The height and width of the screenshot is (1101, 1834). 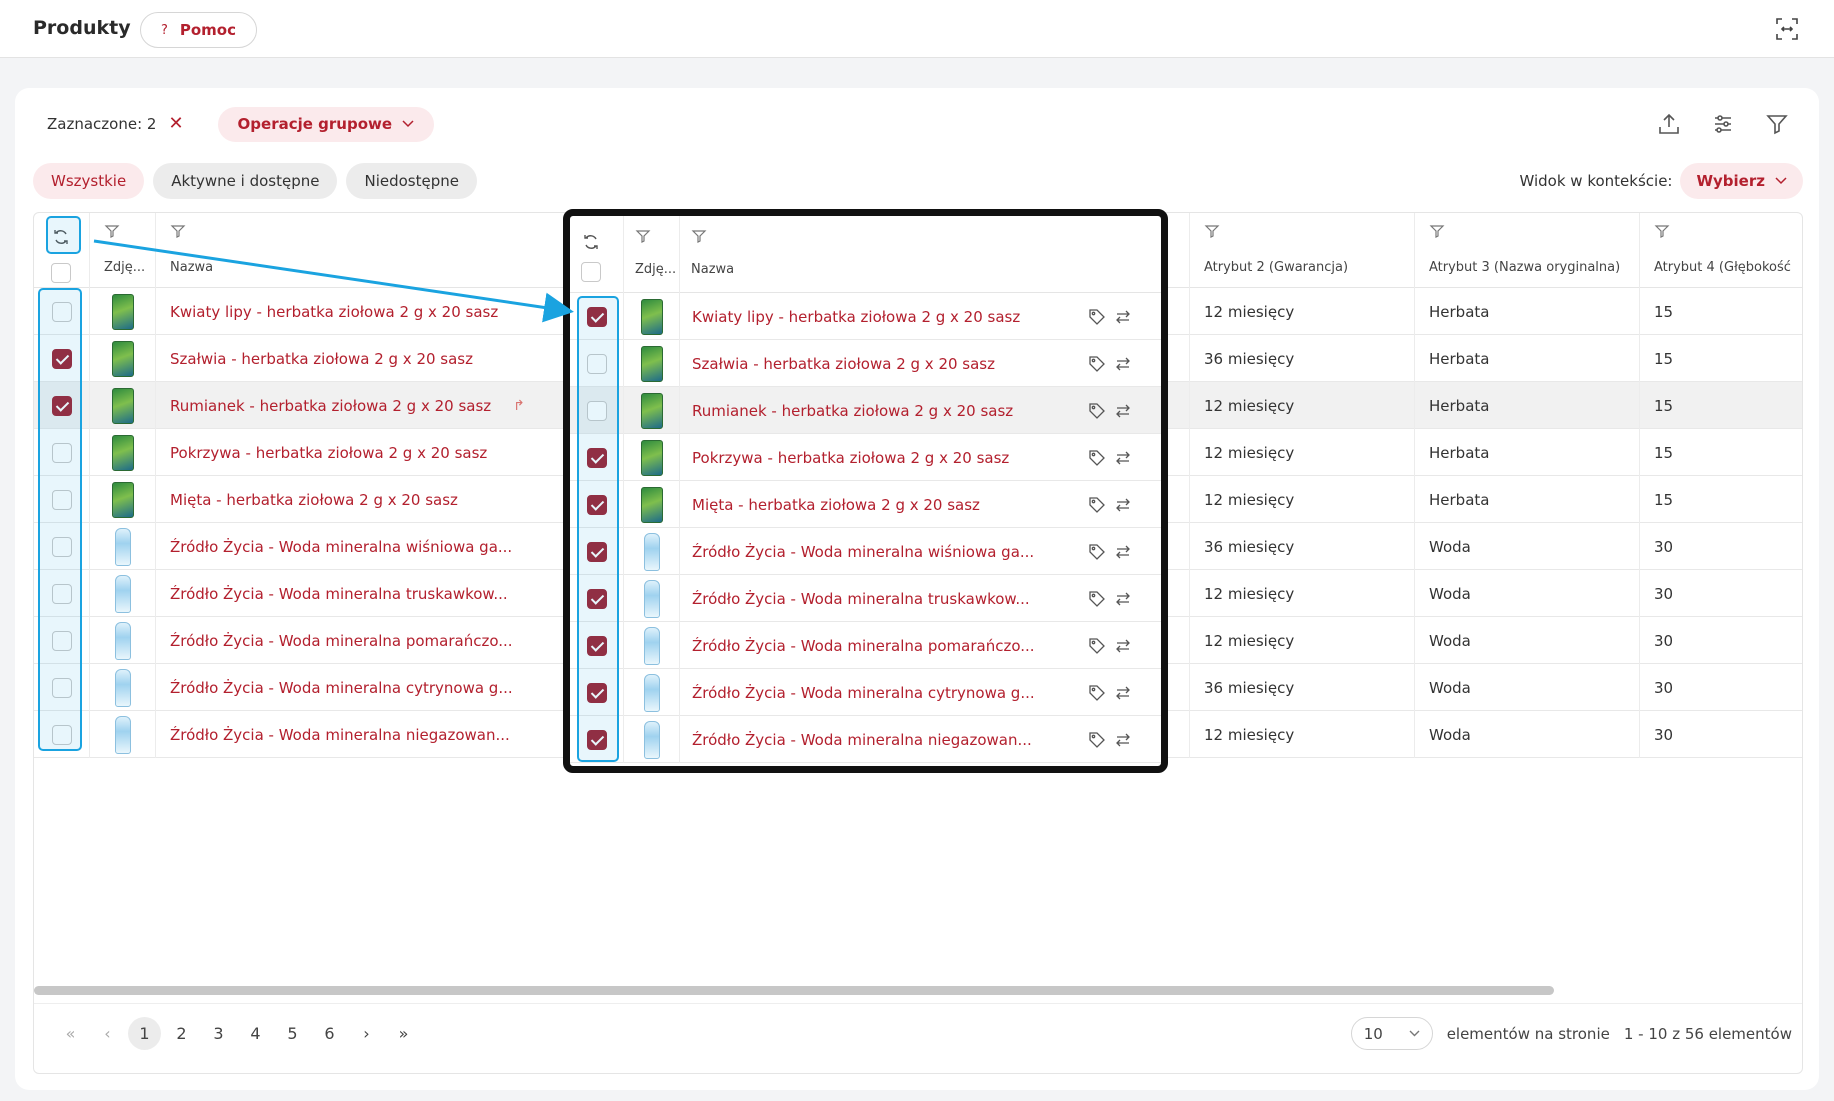 What do you see at coordinates (1527, 546) in the screenshot?
I see `attr3-cell: Woda` at bounding box center [1527, 546].